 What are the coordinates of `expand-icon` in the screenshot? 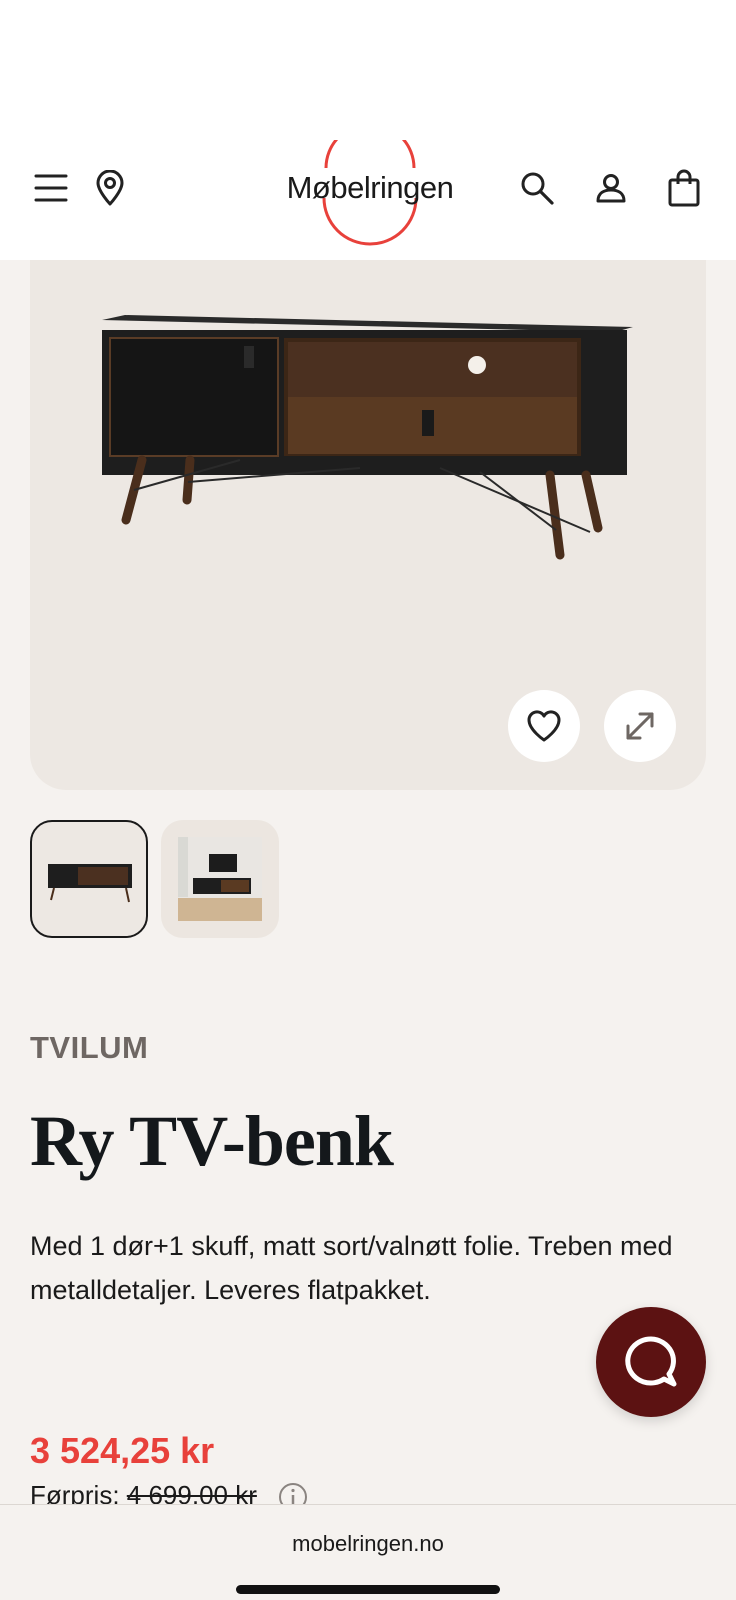 It's located at (640, 726).